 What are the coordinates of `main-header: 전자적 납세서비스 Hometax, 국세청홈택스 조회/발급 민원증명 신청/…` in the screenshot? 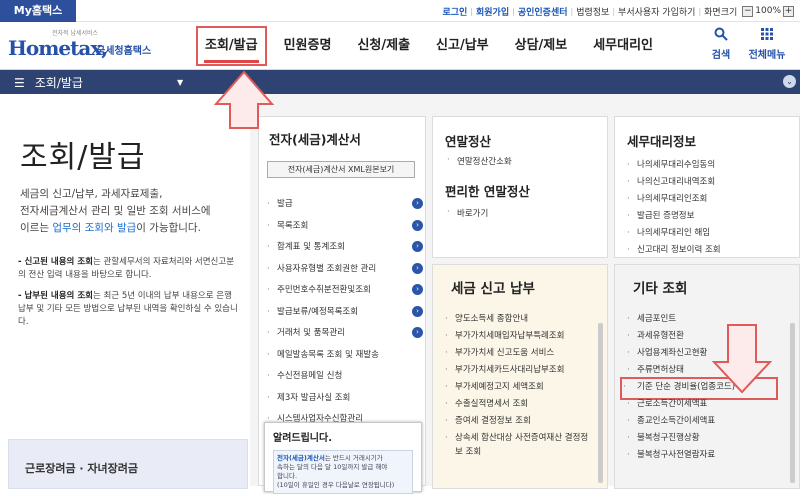 It's located at (400, 46).